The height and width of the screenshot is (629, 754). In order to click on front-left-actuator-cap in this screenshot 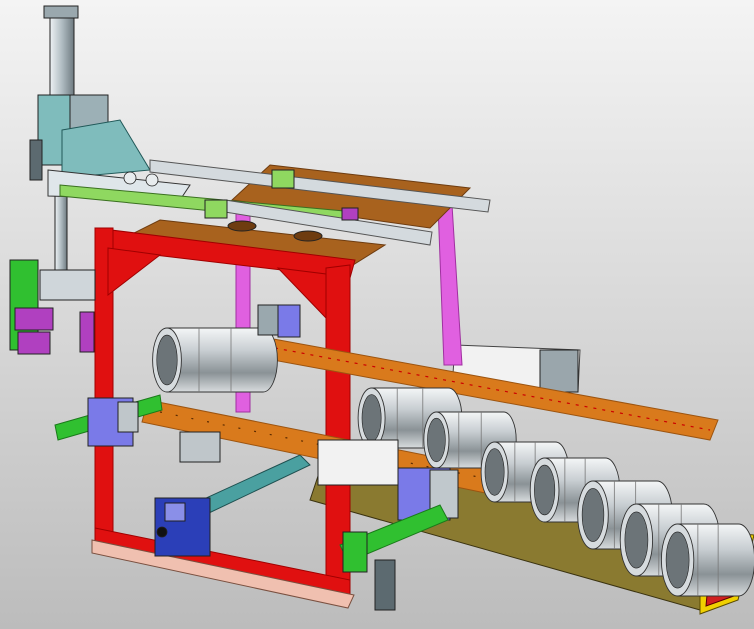, I will do `click(128, 417)`.